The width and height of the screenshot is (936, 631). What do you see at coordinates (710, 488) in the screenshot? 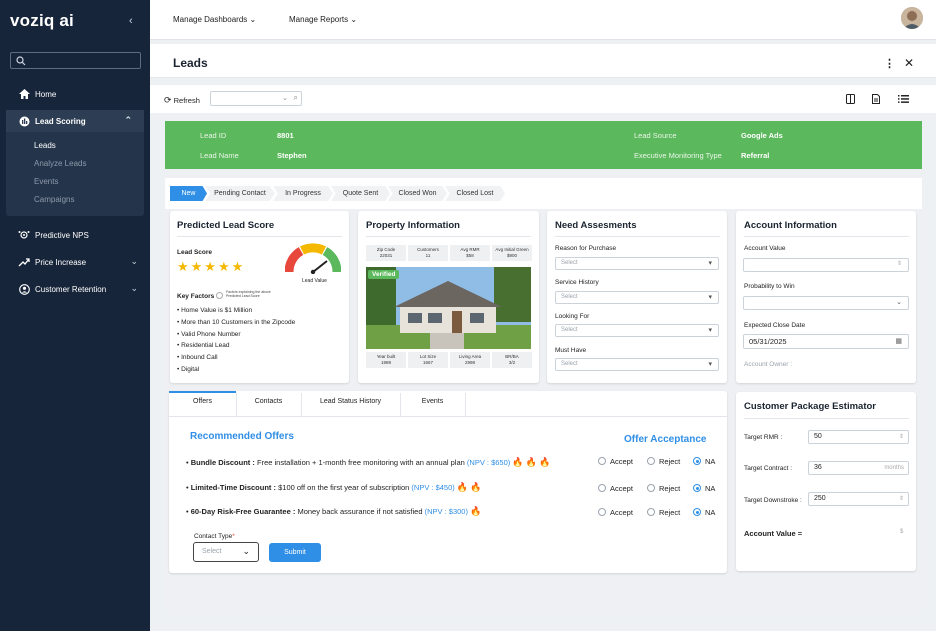
I see `na-label: NA` at bounding box center [710, 488].